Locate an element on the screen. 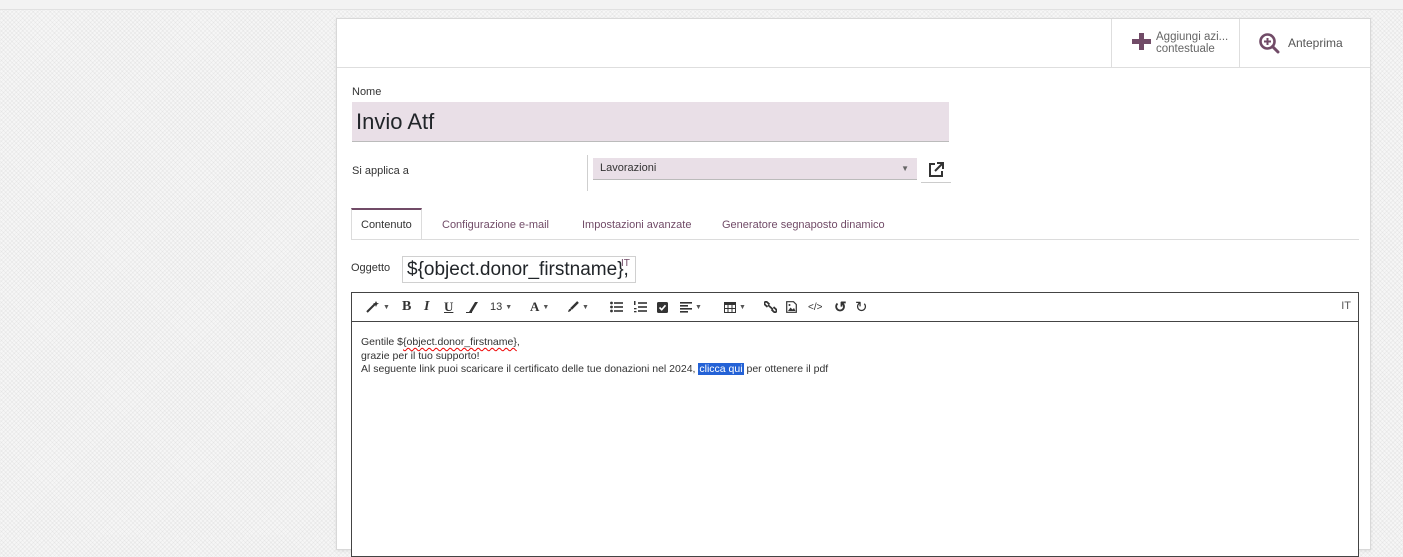  caret-down-icon: ▼ is located at coordinates (905, 168).